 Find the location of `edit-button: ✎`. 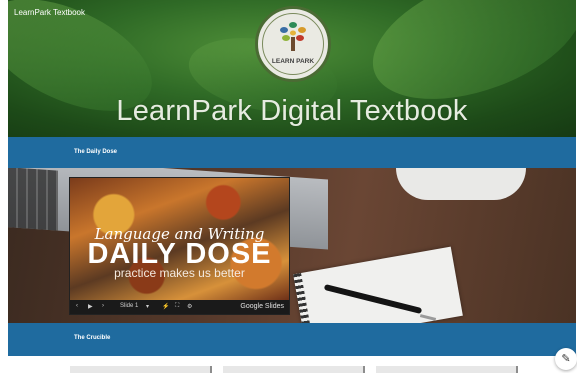

edit-button: ✎ is located at coordinates (566, 359).